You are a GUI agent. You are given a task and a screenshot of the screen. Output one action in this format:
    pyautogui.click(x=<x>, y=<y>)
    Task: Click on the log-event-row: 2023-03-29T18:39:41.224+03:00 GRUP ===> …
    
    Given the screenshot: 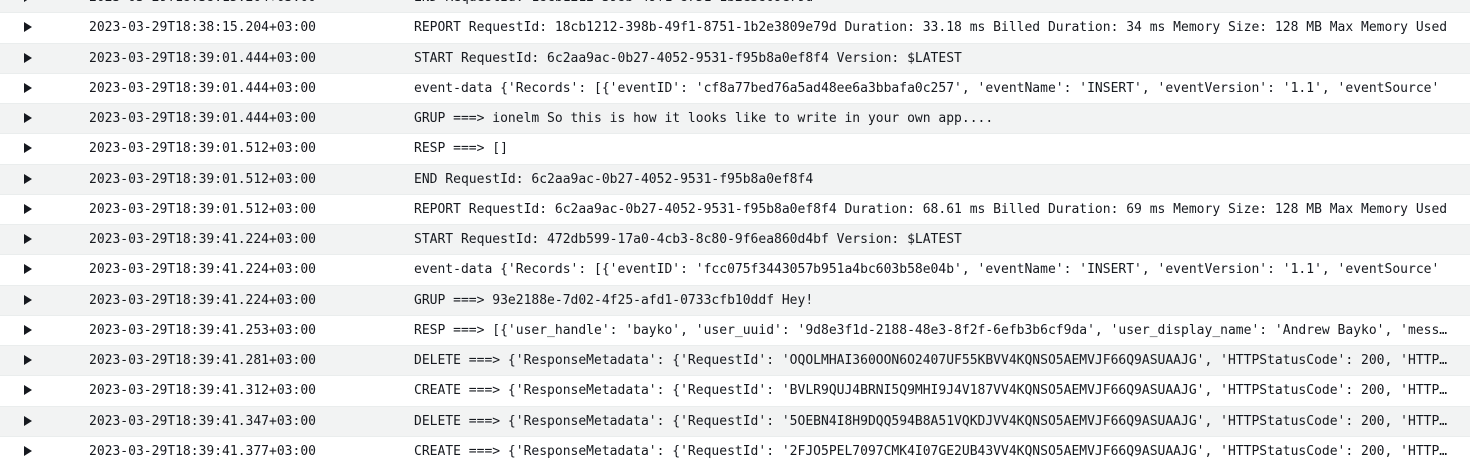 What is the action you would take?
    pyautogui.click(x=735, y=300)
    